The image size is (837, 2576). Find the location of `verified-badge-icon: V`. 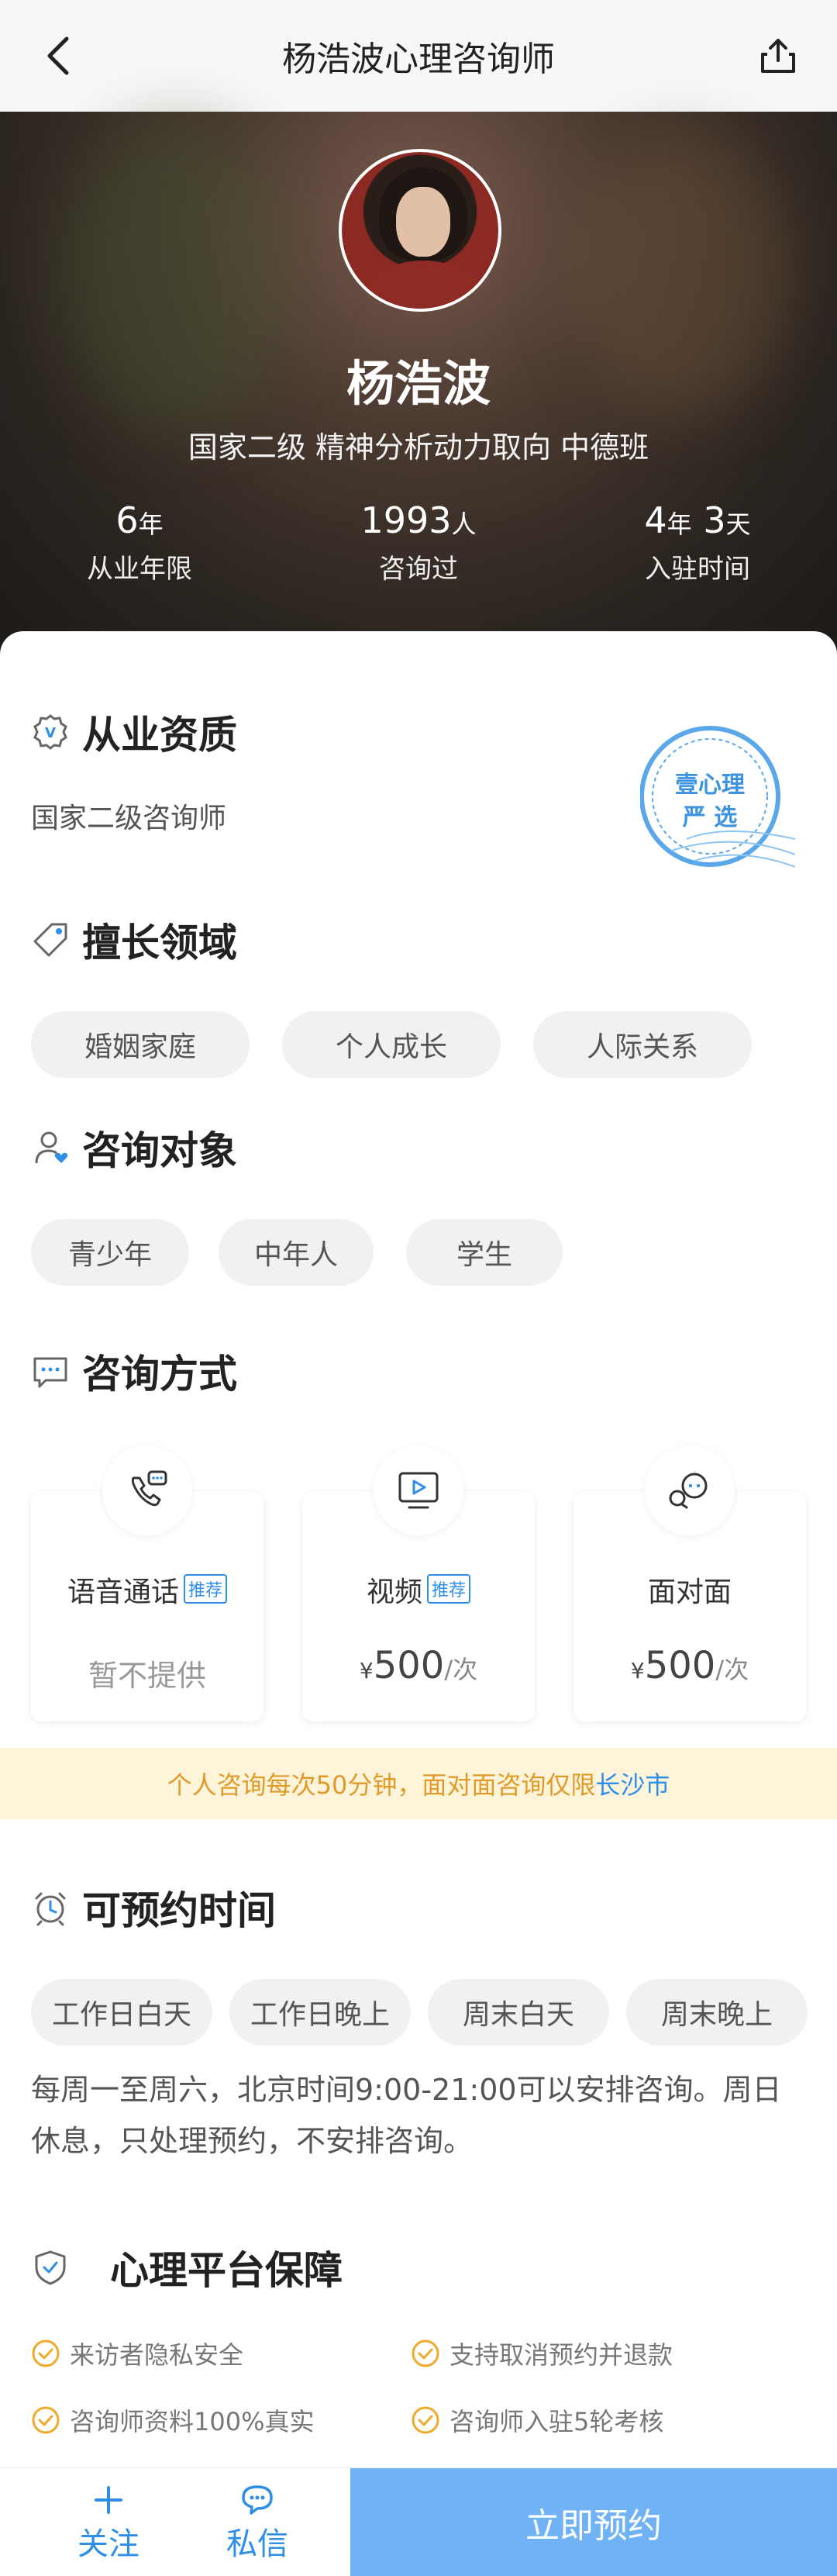

verified-badge-icon: V is located at coordinates (50, 732).